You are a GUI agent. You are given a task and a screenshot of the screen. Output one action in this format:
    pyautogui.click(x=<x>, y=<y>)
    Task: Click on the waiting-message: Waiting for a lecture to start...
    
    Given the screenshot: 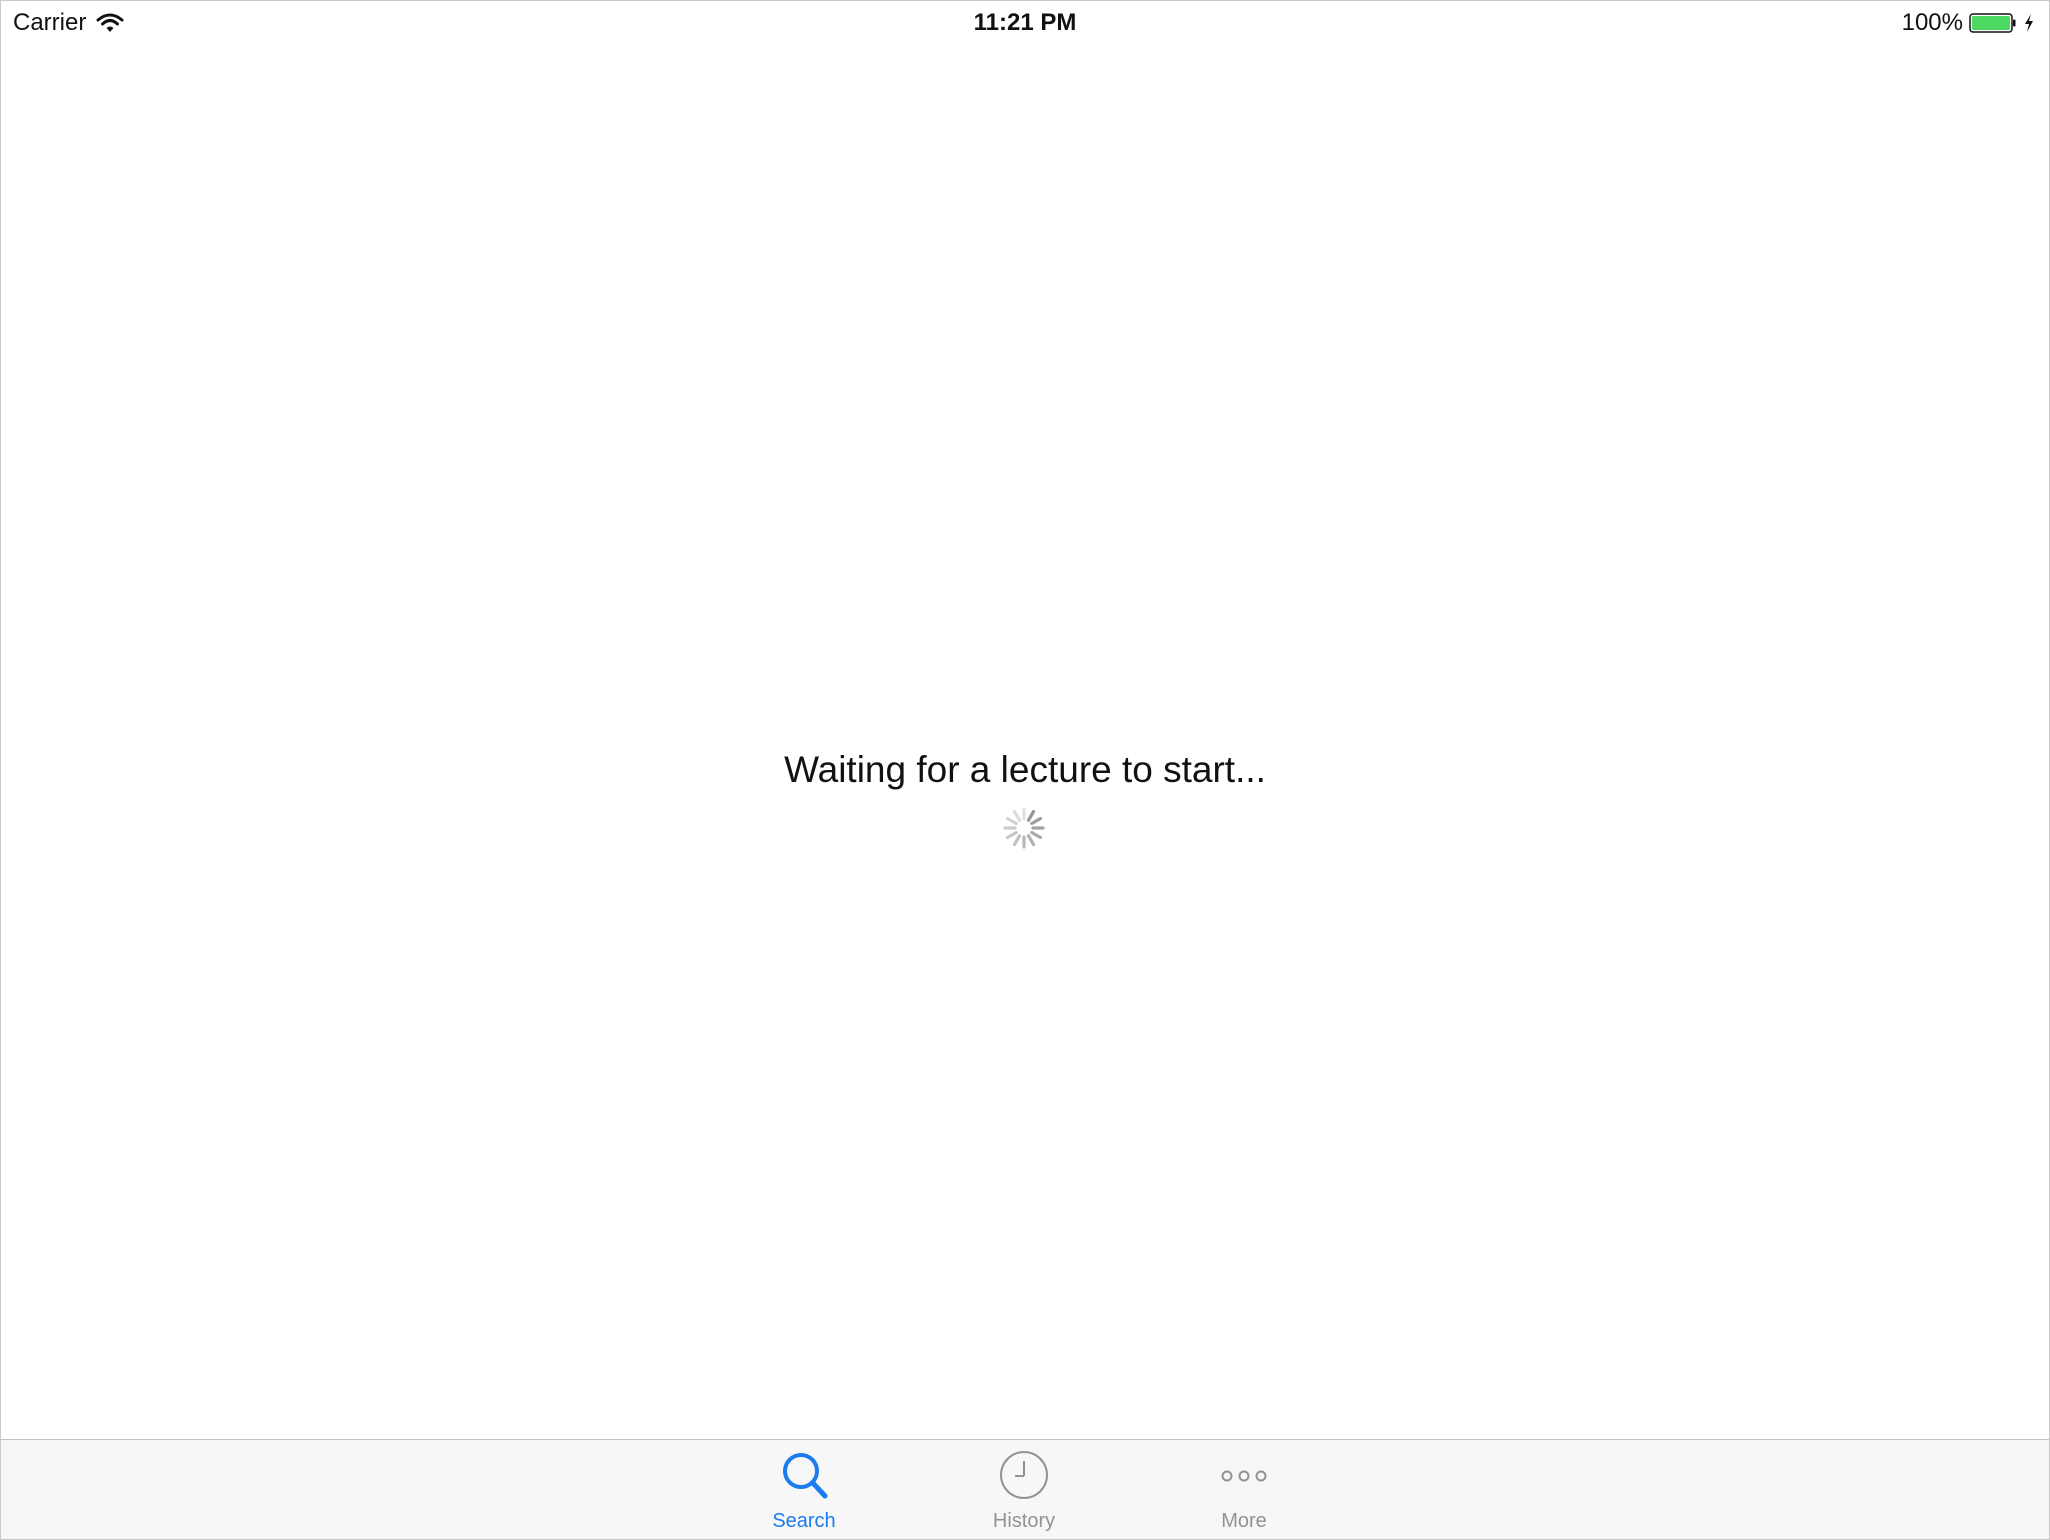 What is the action you would take?
    pyautogui.click(x=1025, y=769)
    